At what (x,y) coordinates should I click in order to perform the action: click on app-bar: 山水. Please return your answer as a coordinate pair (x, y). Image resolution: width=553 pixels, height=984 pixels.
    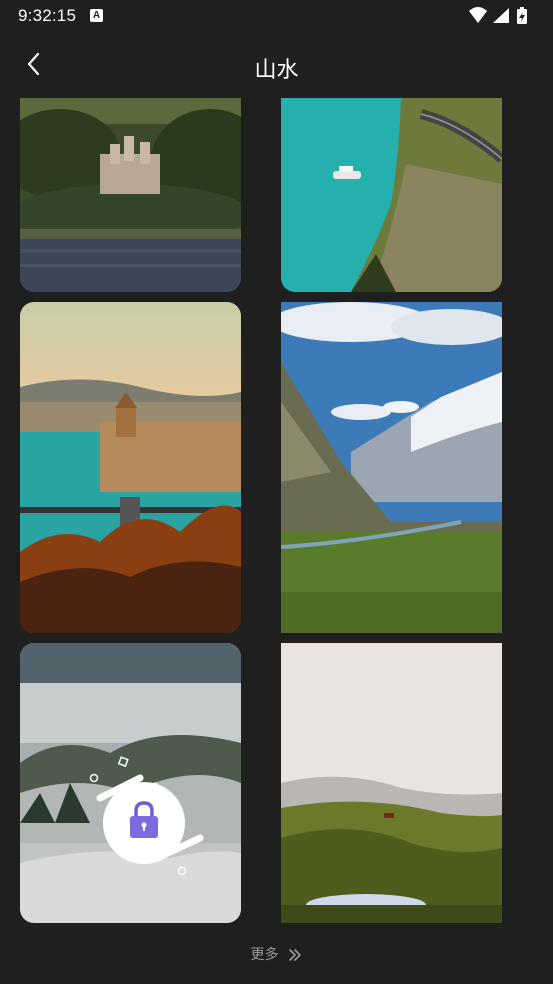
    Looking at the image, I should click on (276, 65).